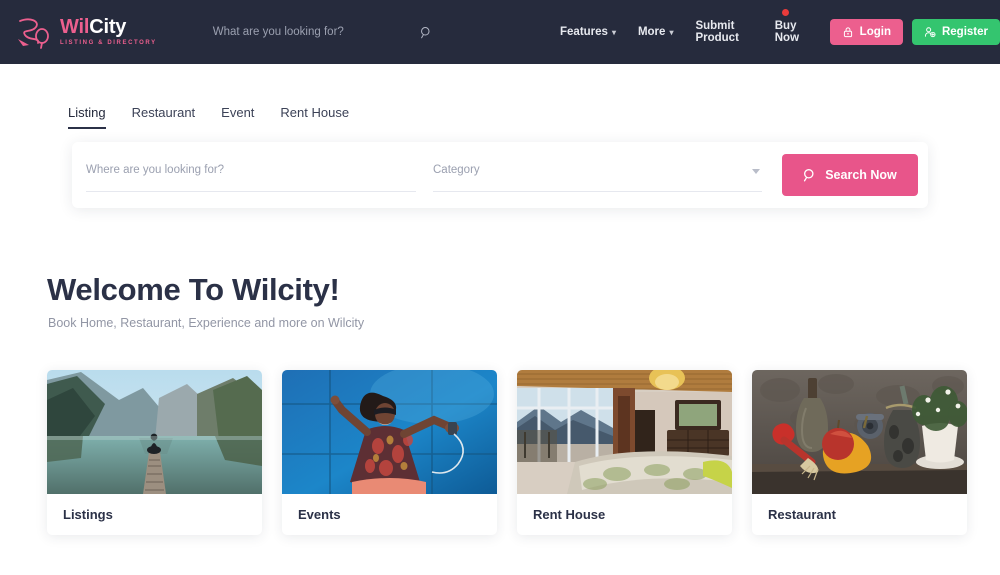  Describe the element at coordinates (756, 171) in the screenshot. I see `chevron-down-icon` at that location.